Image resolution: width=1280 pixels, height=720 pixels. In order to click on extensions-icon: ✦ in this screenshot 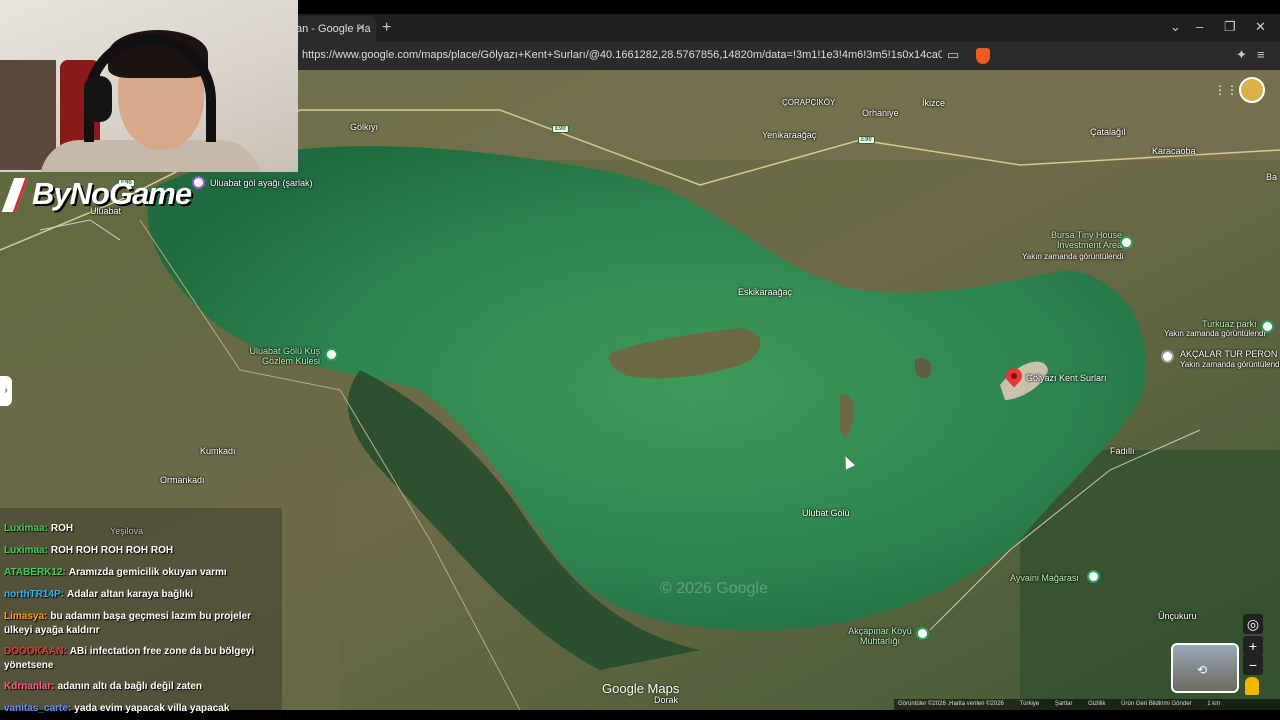, I will do `click(1241, 55)`.